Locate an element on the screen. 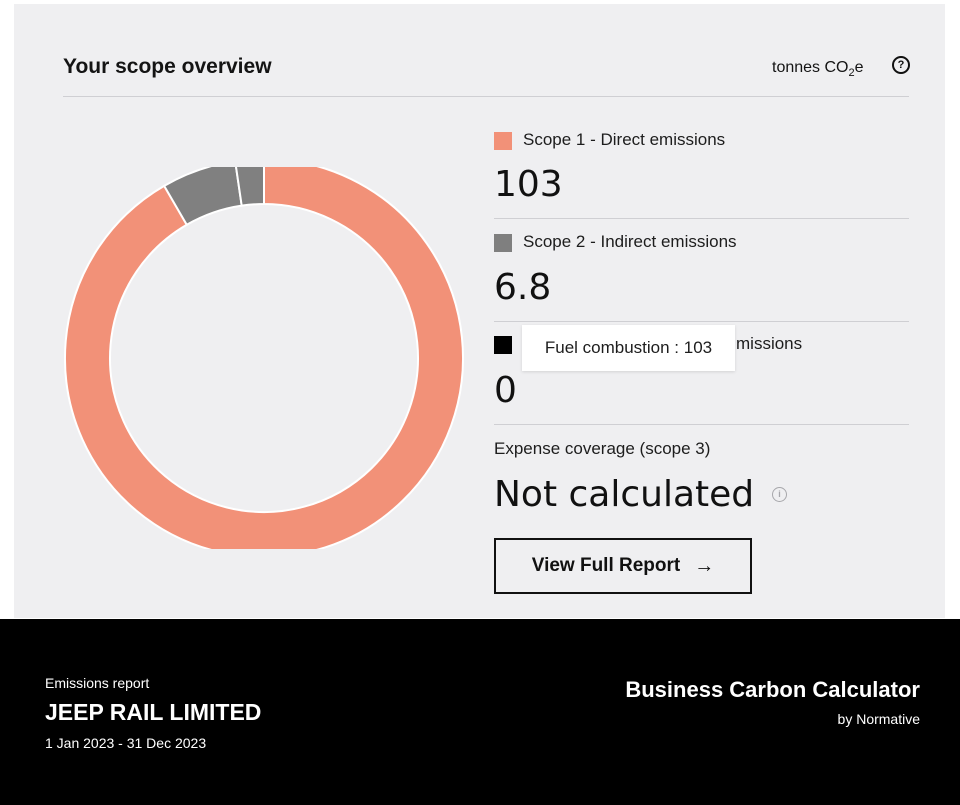 This screenshot has height=805, width=960. scope2-swatch is located at coordinates (503, 243).